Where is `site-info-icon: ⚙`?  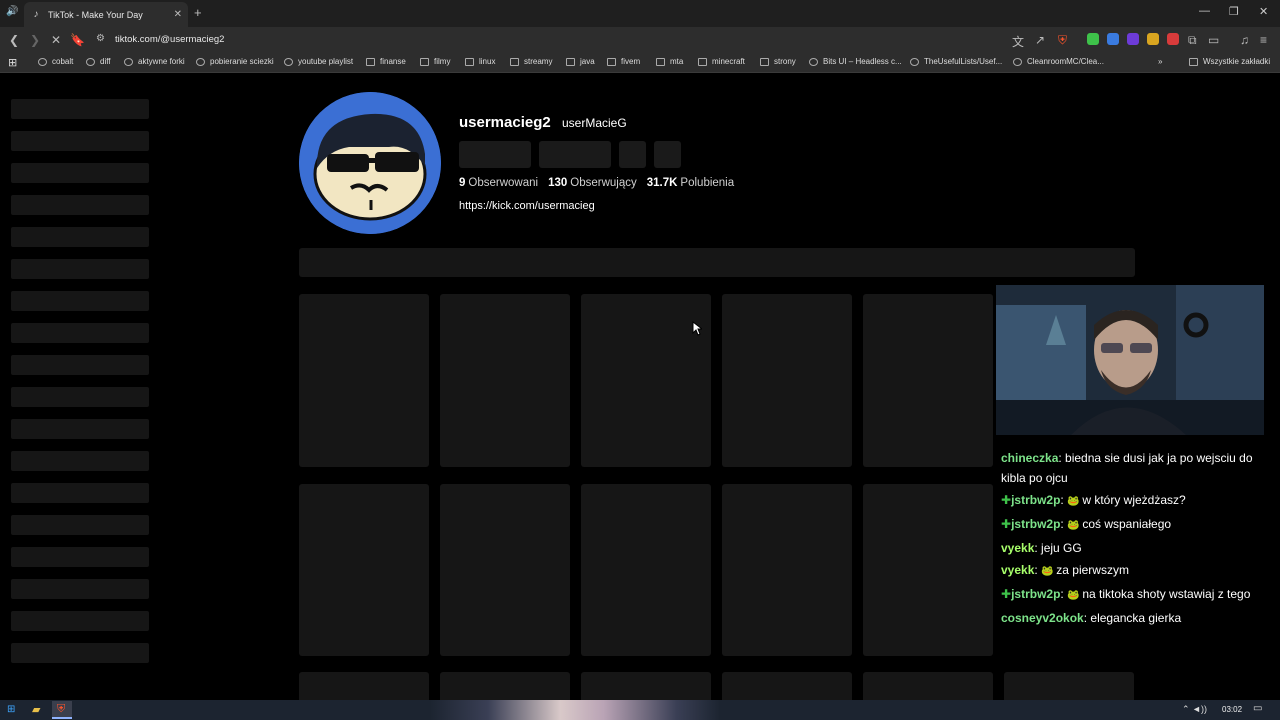 site-info-icon: ⚙ is located at coordinates (100, 38).